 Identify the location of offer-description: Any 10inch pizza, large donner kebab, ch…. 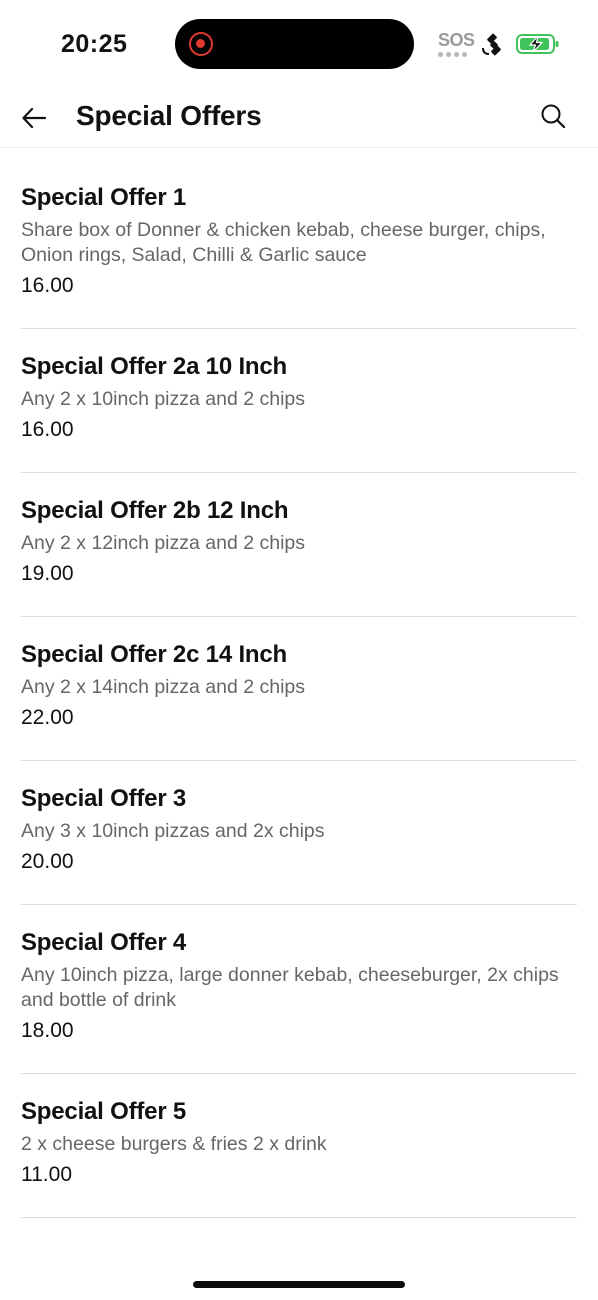
(290, 987).